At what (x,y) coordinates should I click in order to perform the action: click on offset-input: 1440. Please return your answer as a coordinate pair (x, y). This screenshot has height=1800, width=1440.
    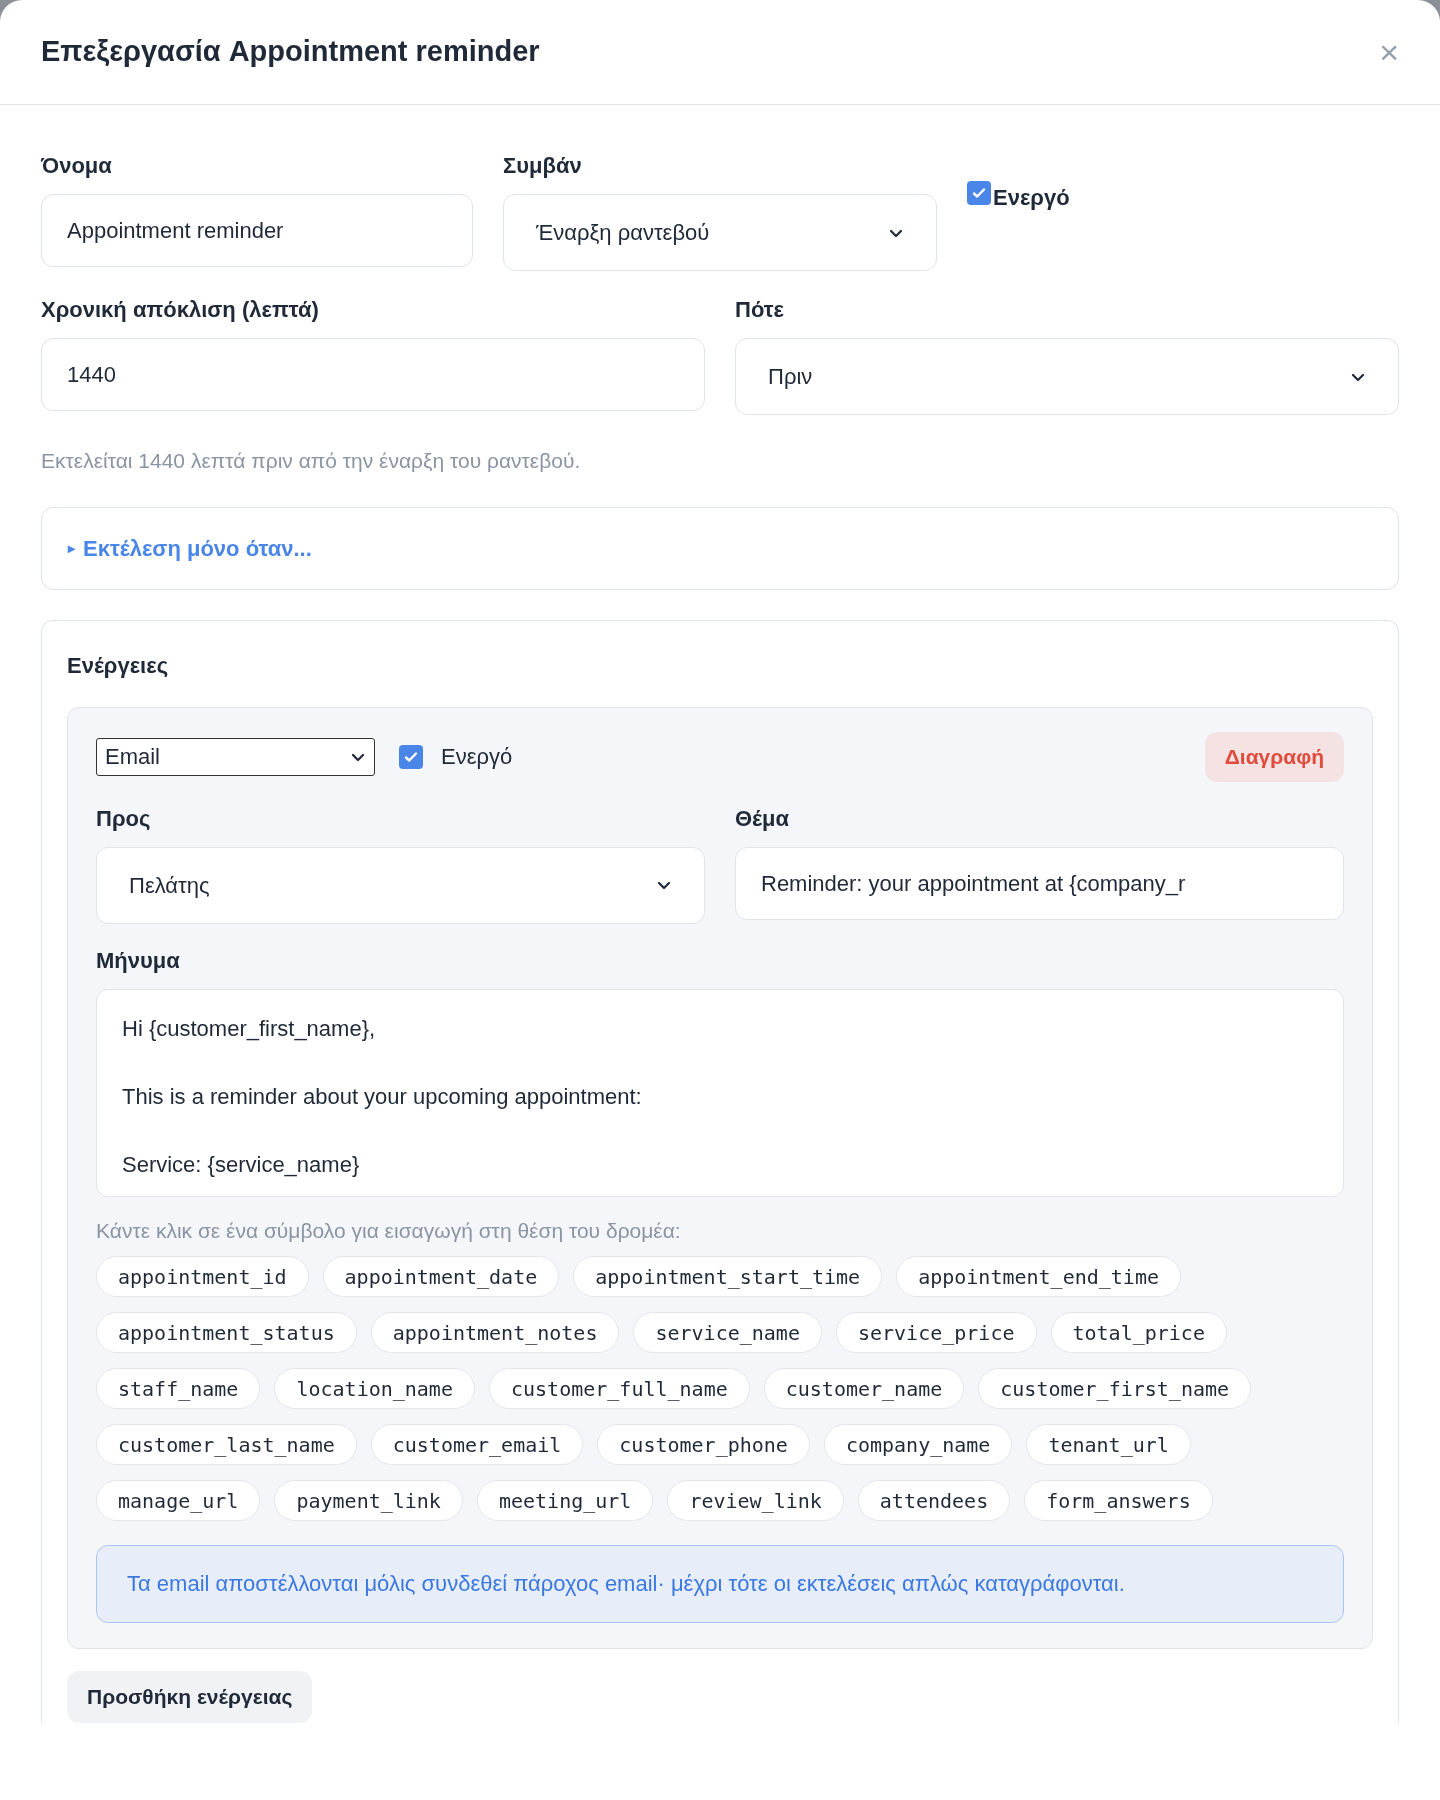
    Looking at the image, I should click on (373, 374).